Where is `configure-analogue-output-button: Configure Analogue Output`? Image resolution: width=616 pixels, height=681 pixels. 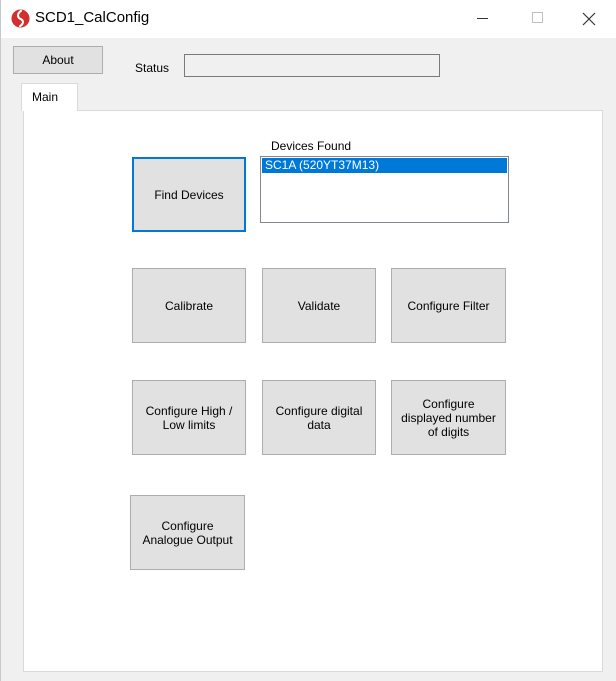 configure-analogue-output-button: Configure Analogue Output is located at coordinates (187, 532).